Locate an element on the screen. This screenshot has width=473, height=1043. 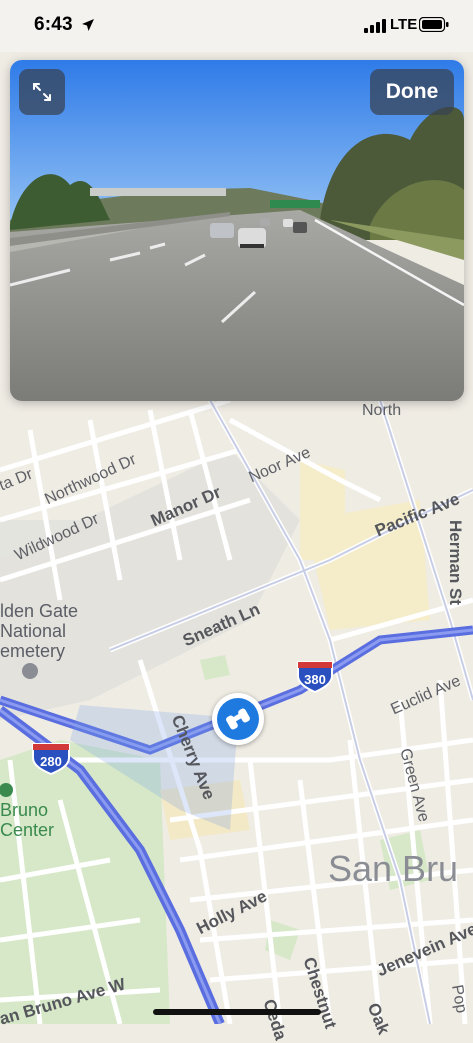
done-button: Done is located at coordinates (412, 92).